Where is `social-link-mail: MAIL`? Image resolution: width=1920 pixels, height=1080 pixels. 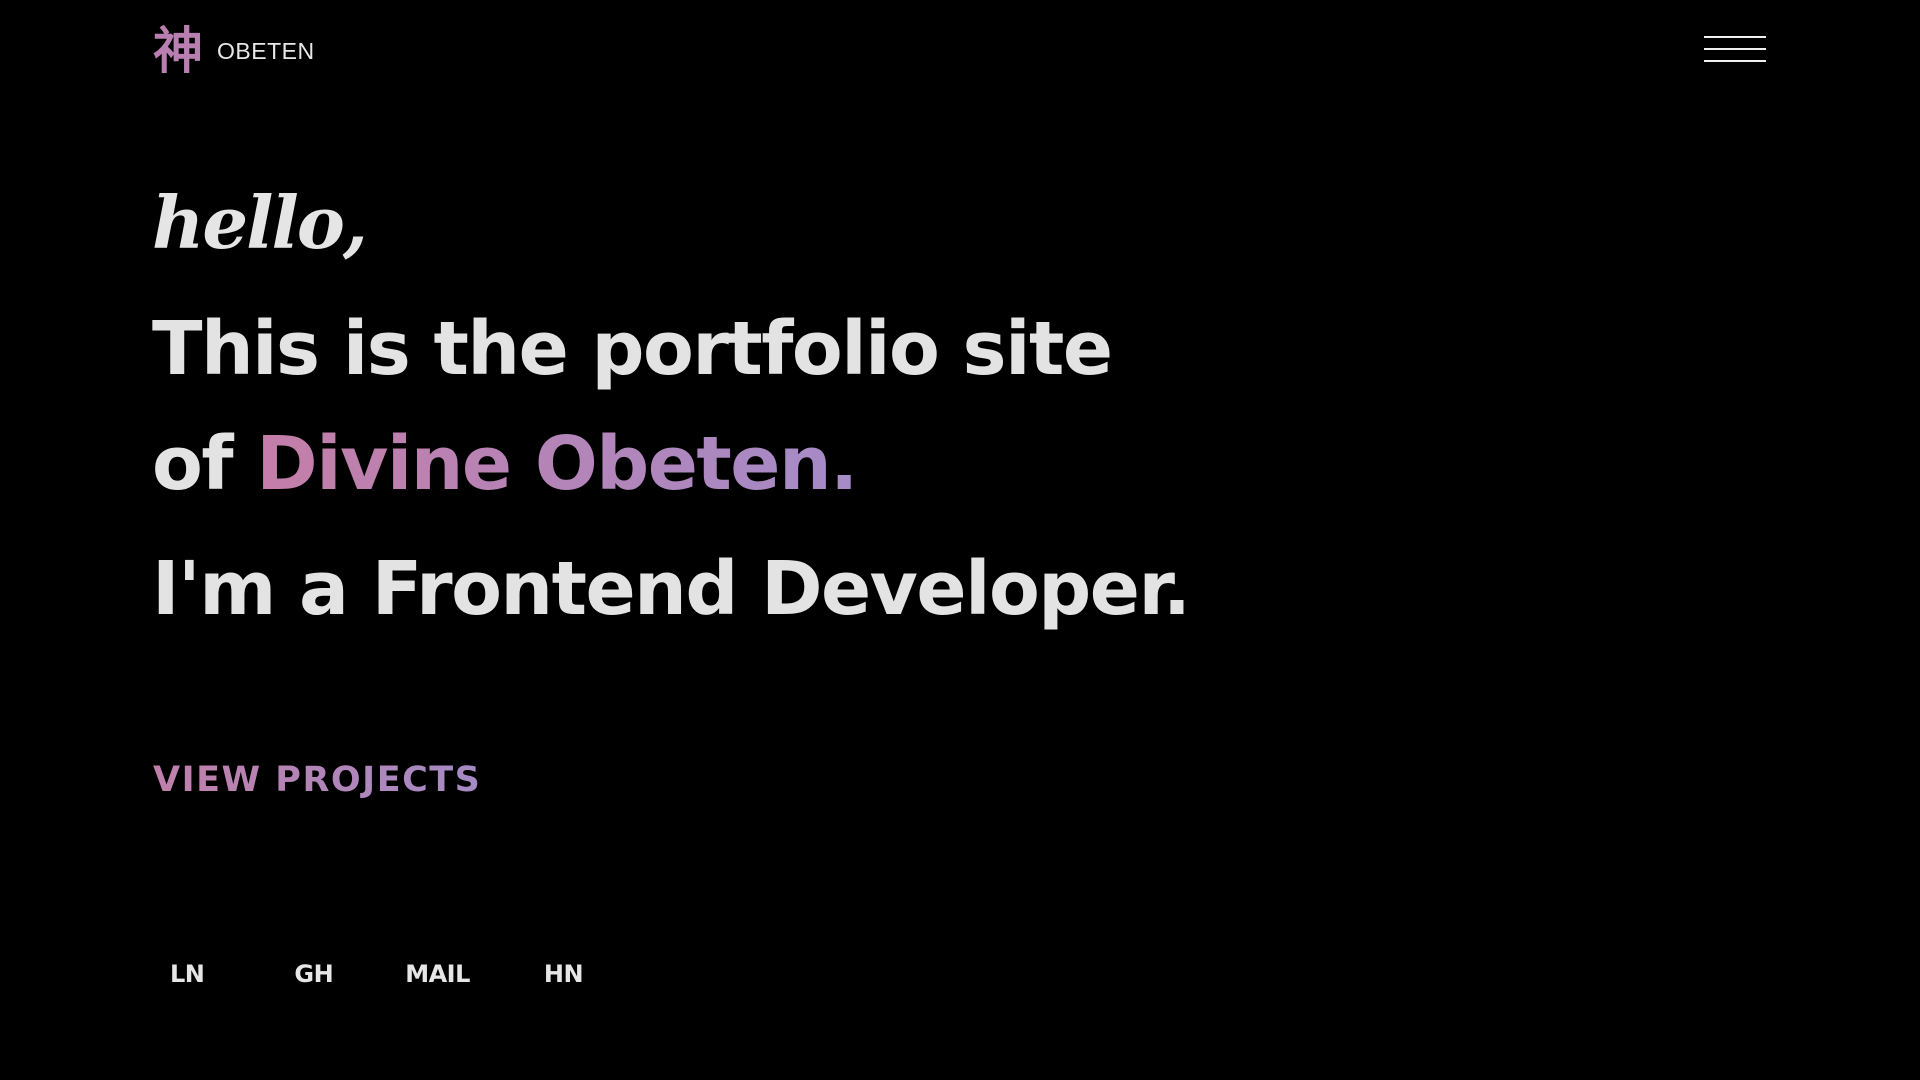
social-link-mail: MAIL is located at coordinates (437, 974).